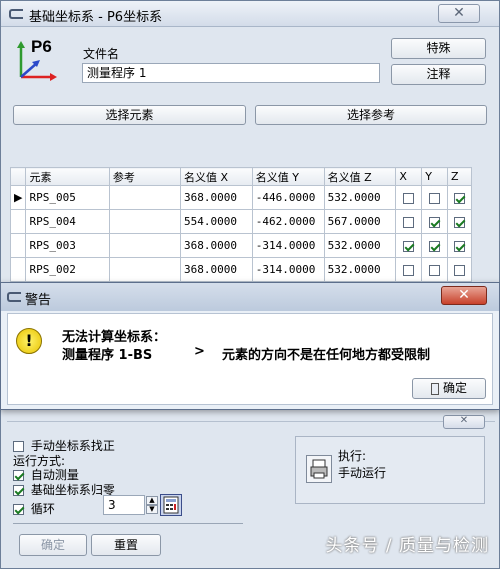 The width and height of the screenshot is (500, 569). I want to click on stepper-down-icon: ▼, so click(152, 509).